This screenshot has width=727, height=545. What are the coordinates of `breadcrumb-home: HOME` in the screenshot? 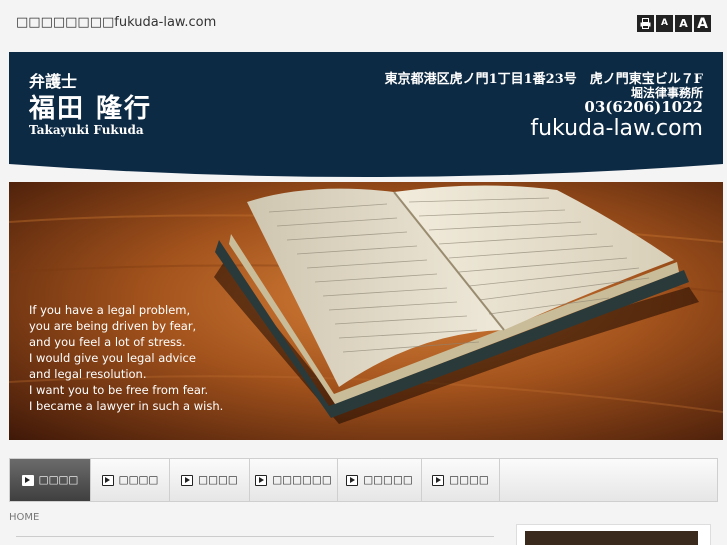 It's located at (24, 517).